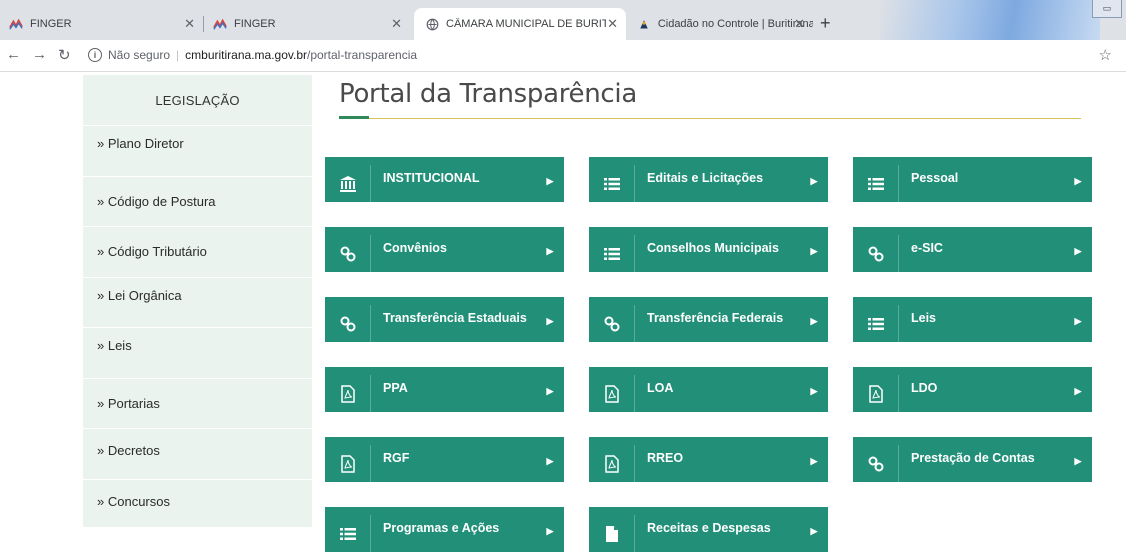 This screenshot has height=552, width=1126. I want to click on institucional-button: INSTITUCIONAL ▶, so click(444, 179).